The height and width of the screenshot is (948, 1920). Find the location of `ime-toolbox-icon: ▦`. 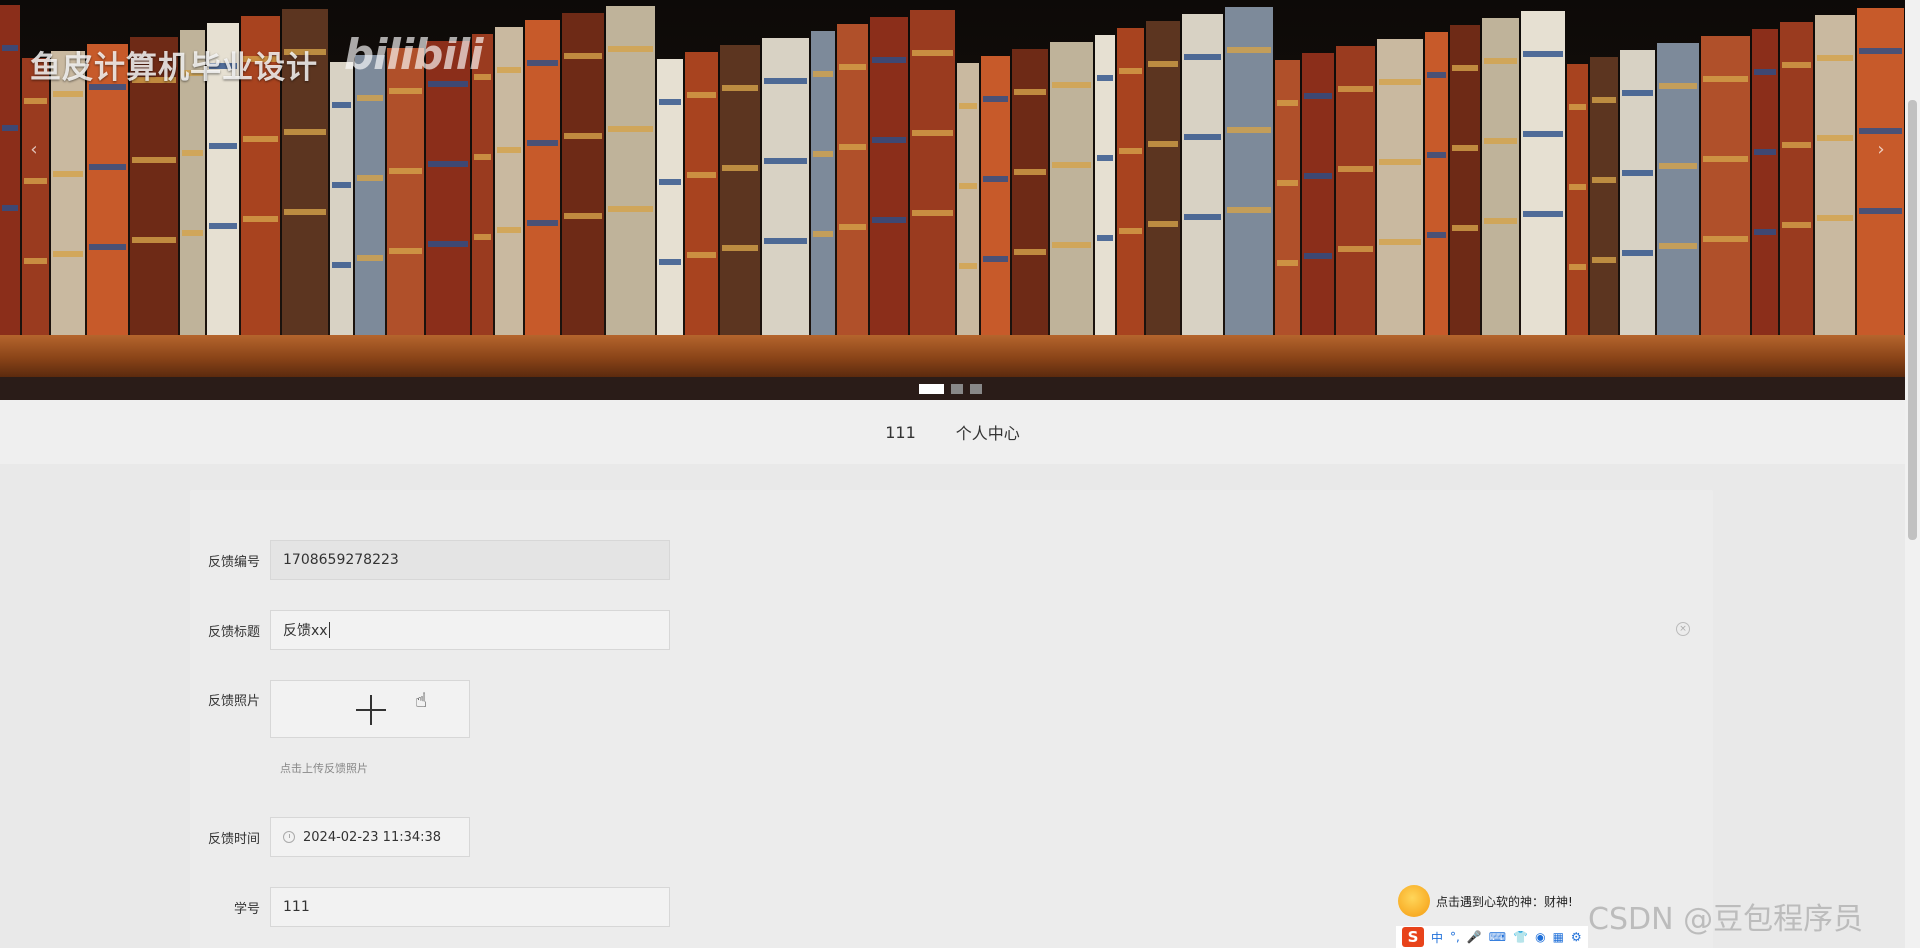

ime-toolbox-icon: ▦ is located at coordinates (1558, 937).